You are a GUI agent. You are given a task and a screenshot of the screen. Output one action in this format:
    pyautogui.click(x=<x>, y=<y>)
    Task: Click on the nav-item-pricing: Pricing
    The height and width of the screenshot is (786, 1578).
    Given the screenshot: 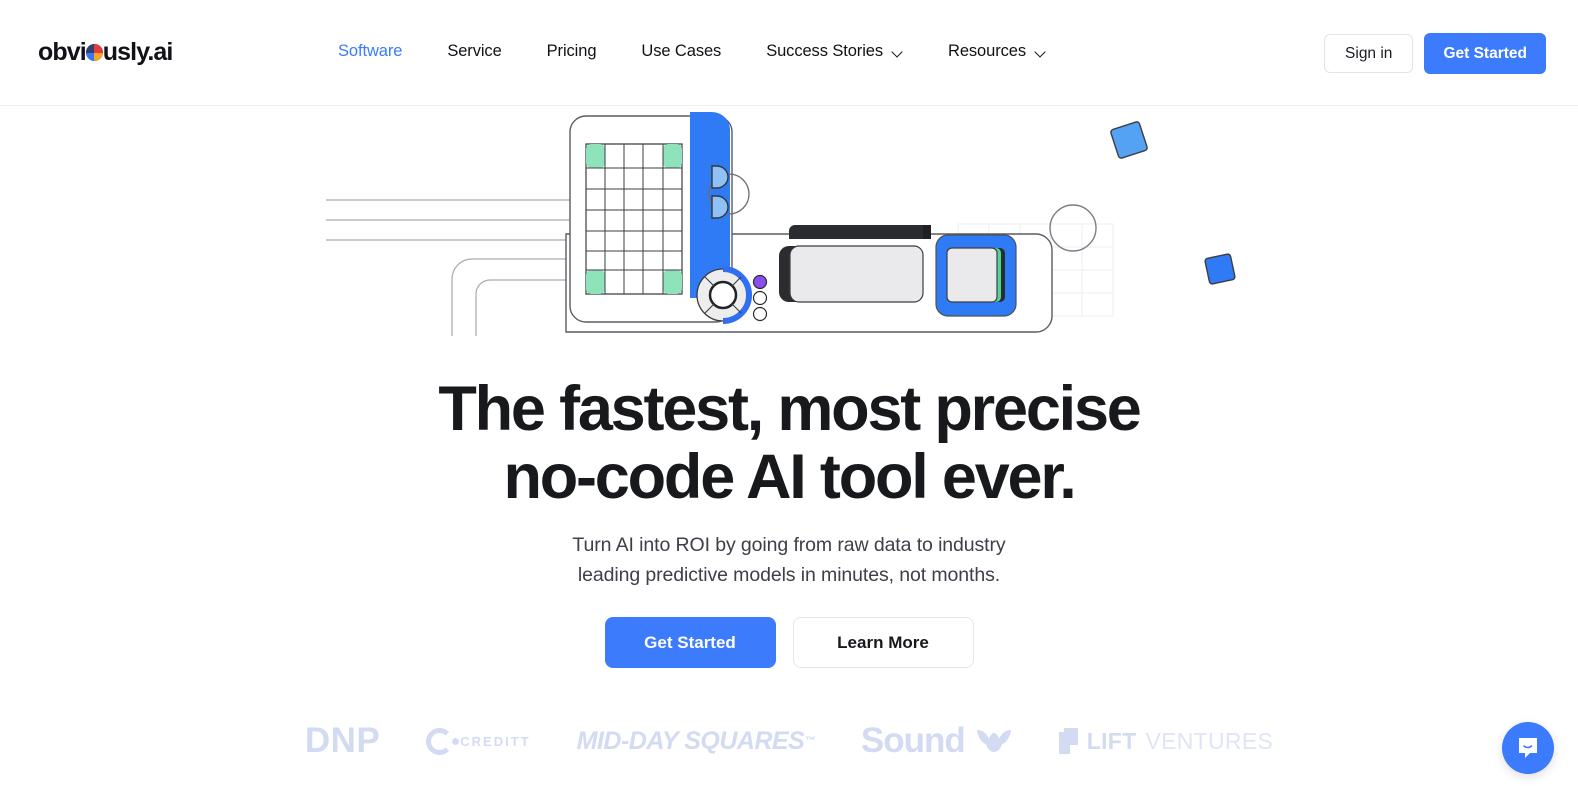 What is the action you would take?
    pyautogui.click(x=572, y=51)
    